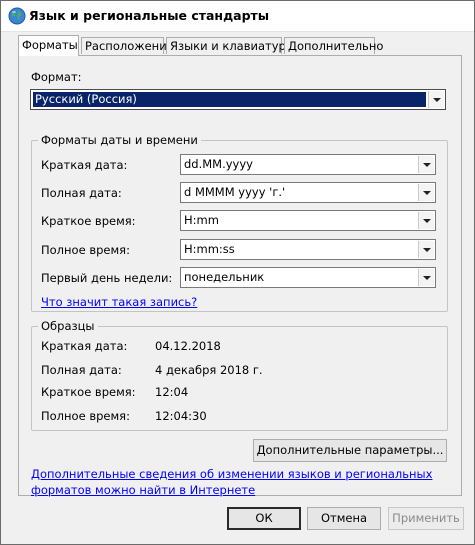 This screenshot has width=475, height=545. Describe the element at coordinates (48, 45) in the screenshot. I see `tab-formats: Форматы` at that location.